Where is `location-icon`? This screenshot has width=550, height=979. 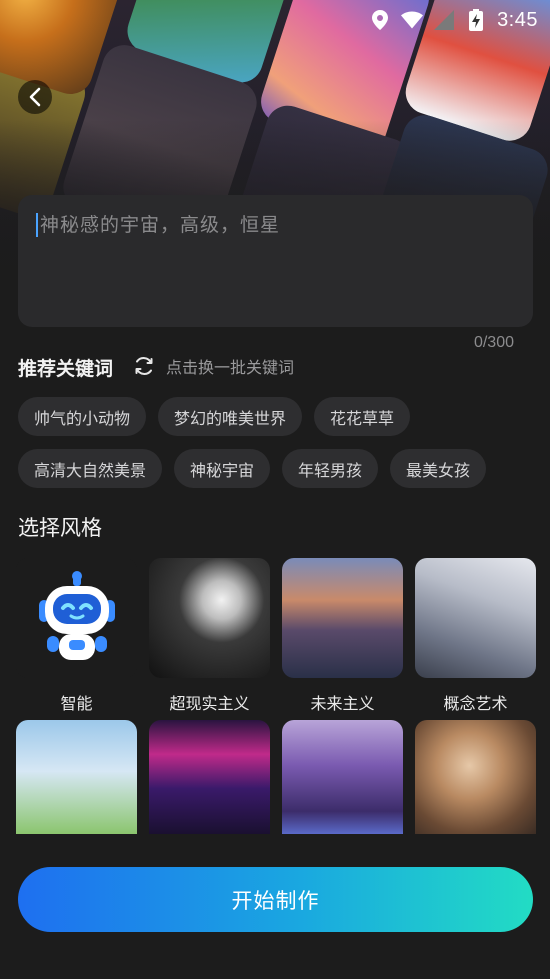
location-icon is located at coordinates (380, 20).